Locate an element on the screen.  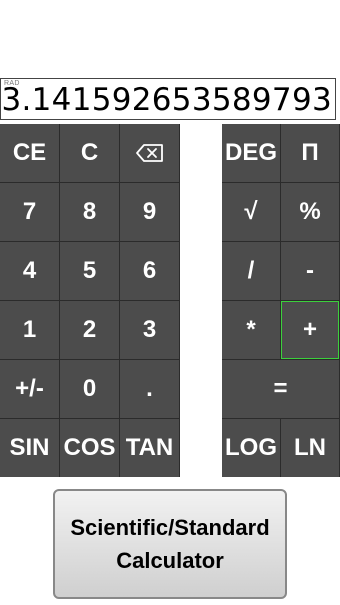
backspace-button is located at coordinates (149, 153).